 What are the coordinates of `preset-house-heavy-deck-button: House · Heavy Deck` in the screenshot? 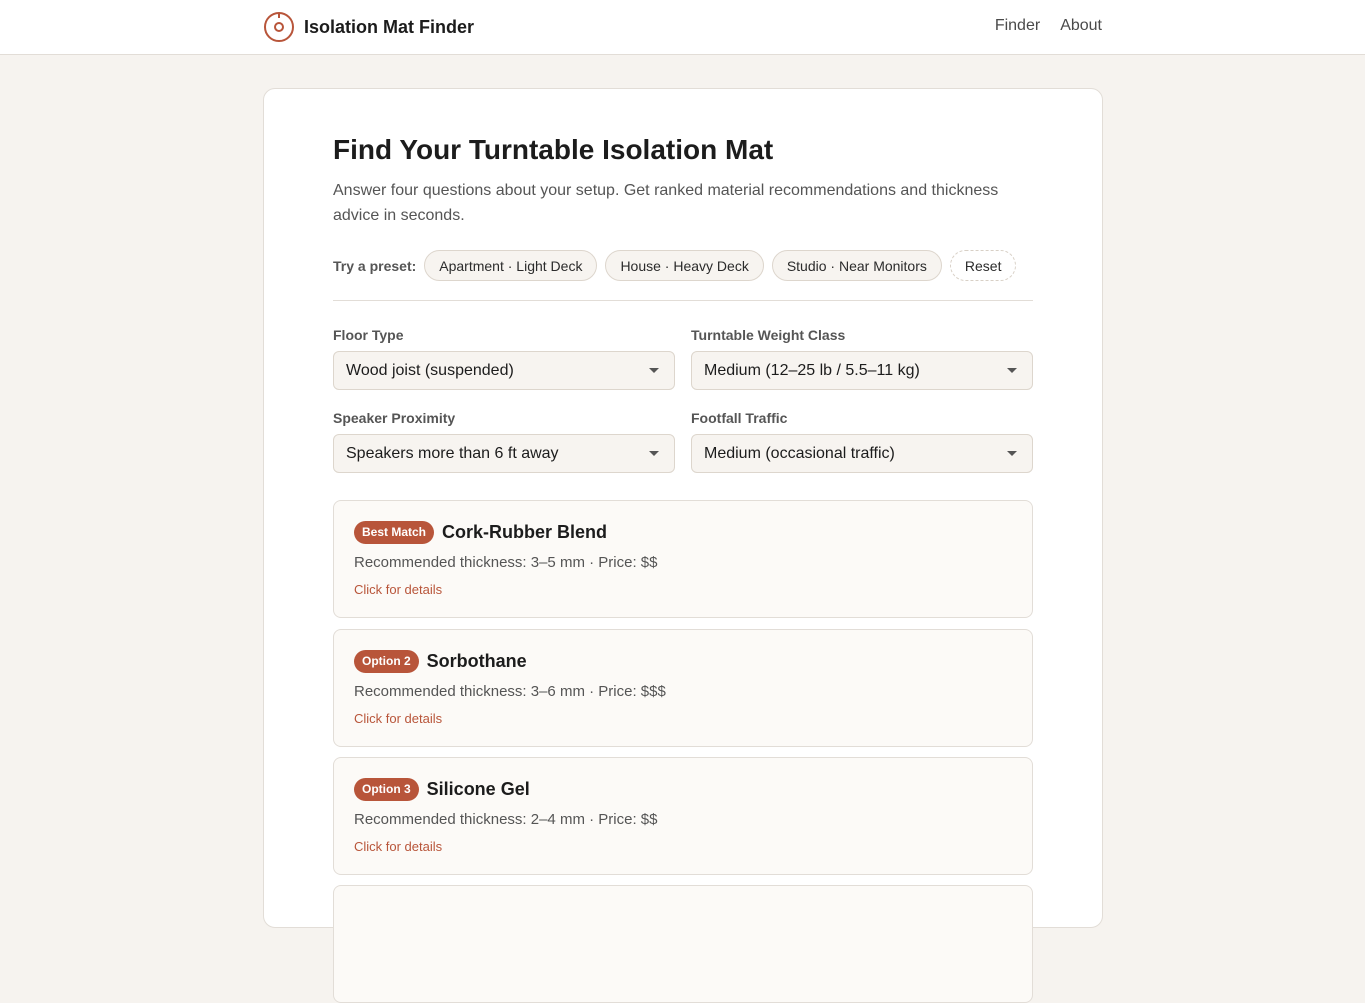 It's located at (684, 265).